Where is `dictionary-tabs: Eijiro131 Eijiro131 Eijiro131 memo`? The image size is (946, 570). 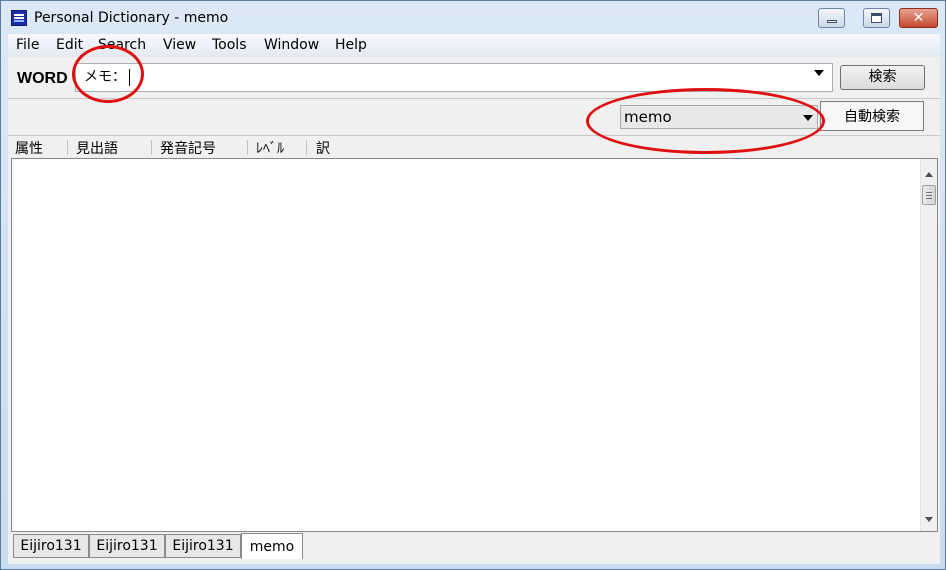
dictionary-tabs: Eijiro131 Eijiro131 Eijiro131 memo is located at coordinates (474, 546).